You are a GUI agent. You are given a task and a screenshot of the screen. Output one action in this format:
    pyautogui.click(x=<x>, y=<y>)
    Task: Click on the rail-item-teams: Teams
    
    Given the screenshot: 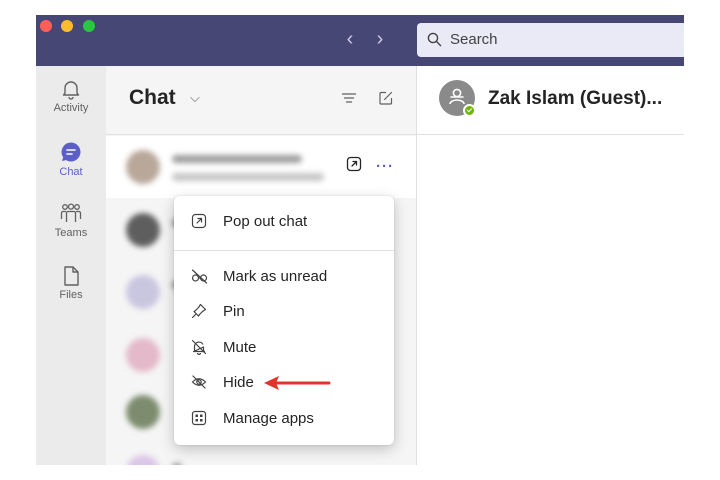 What is the action you would take?
    pyautogui.click(x=71, y=221)
    